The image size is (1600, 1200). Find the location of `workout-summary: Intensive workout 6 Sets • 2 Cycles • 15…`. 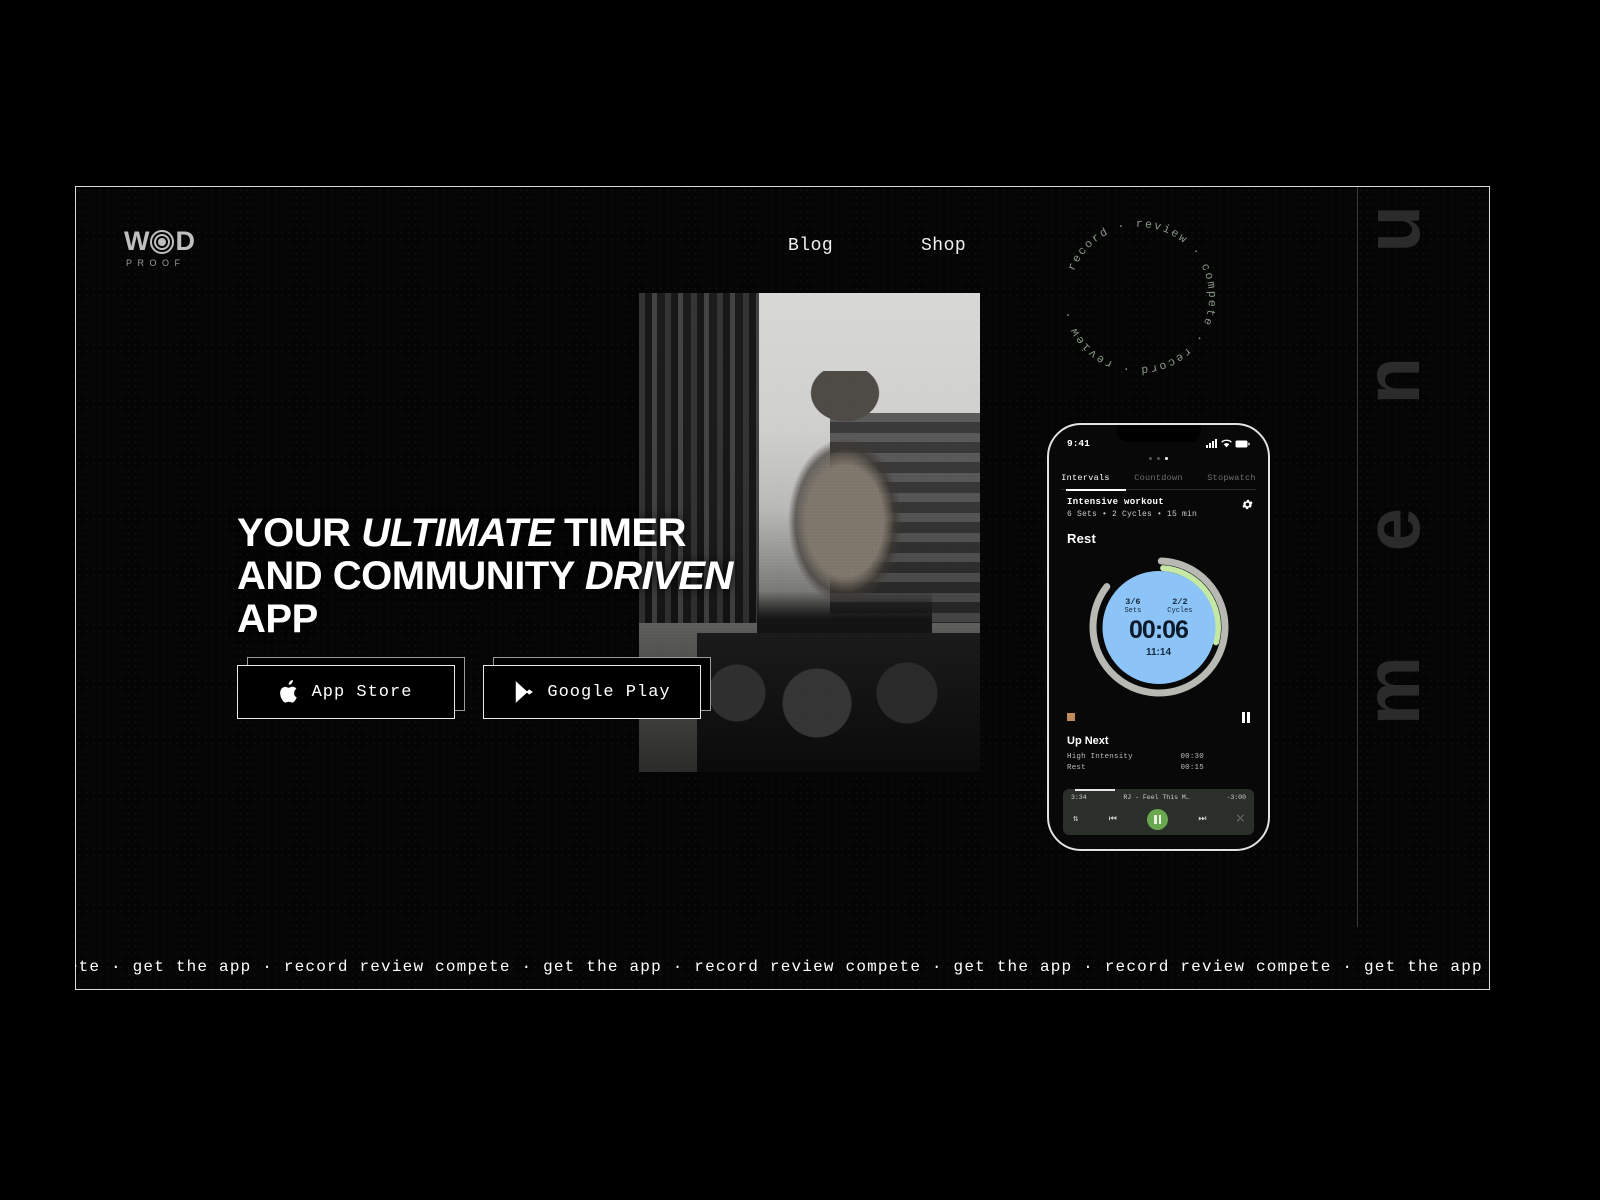

workout-summary: Intensive workout 6 Sets • 2 Cycles • 15… is located at coordinates (1160, 508).